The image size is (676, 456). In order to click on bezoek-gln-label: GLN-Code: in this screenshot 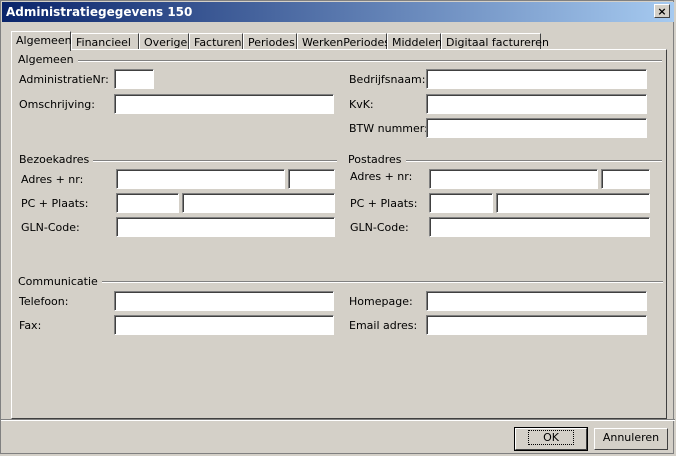, I will do `click(50, 227)`.